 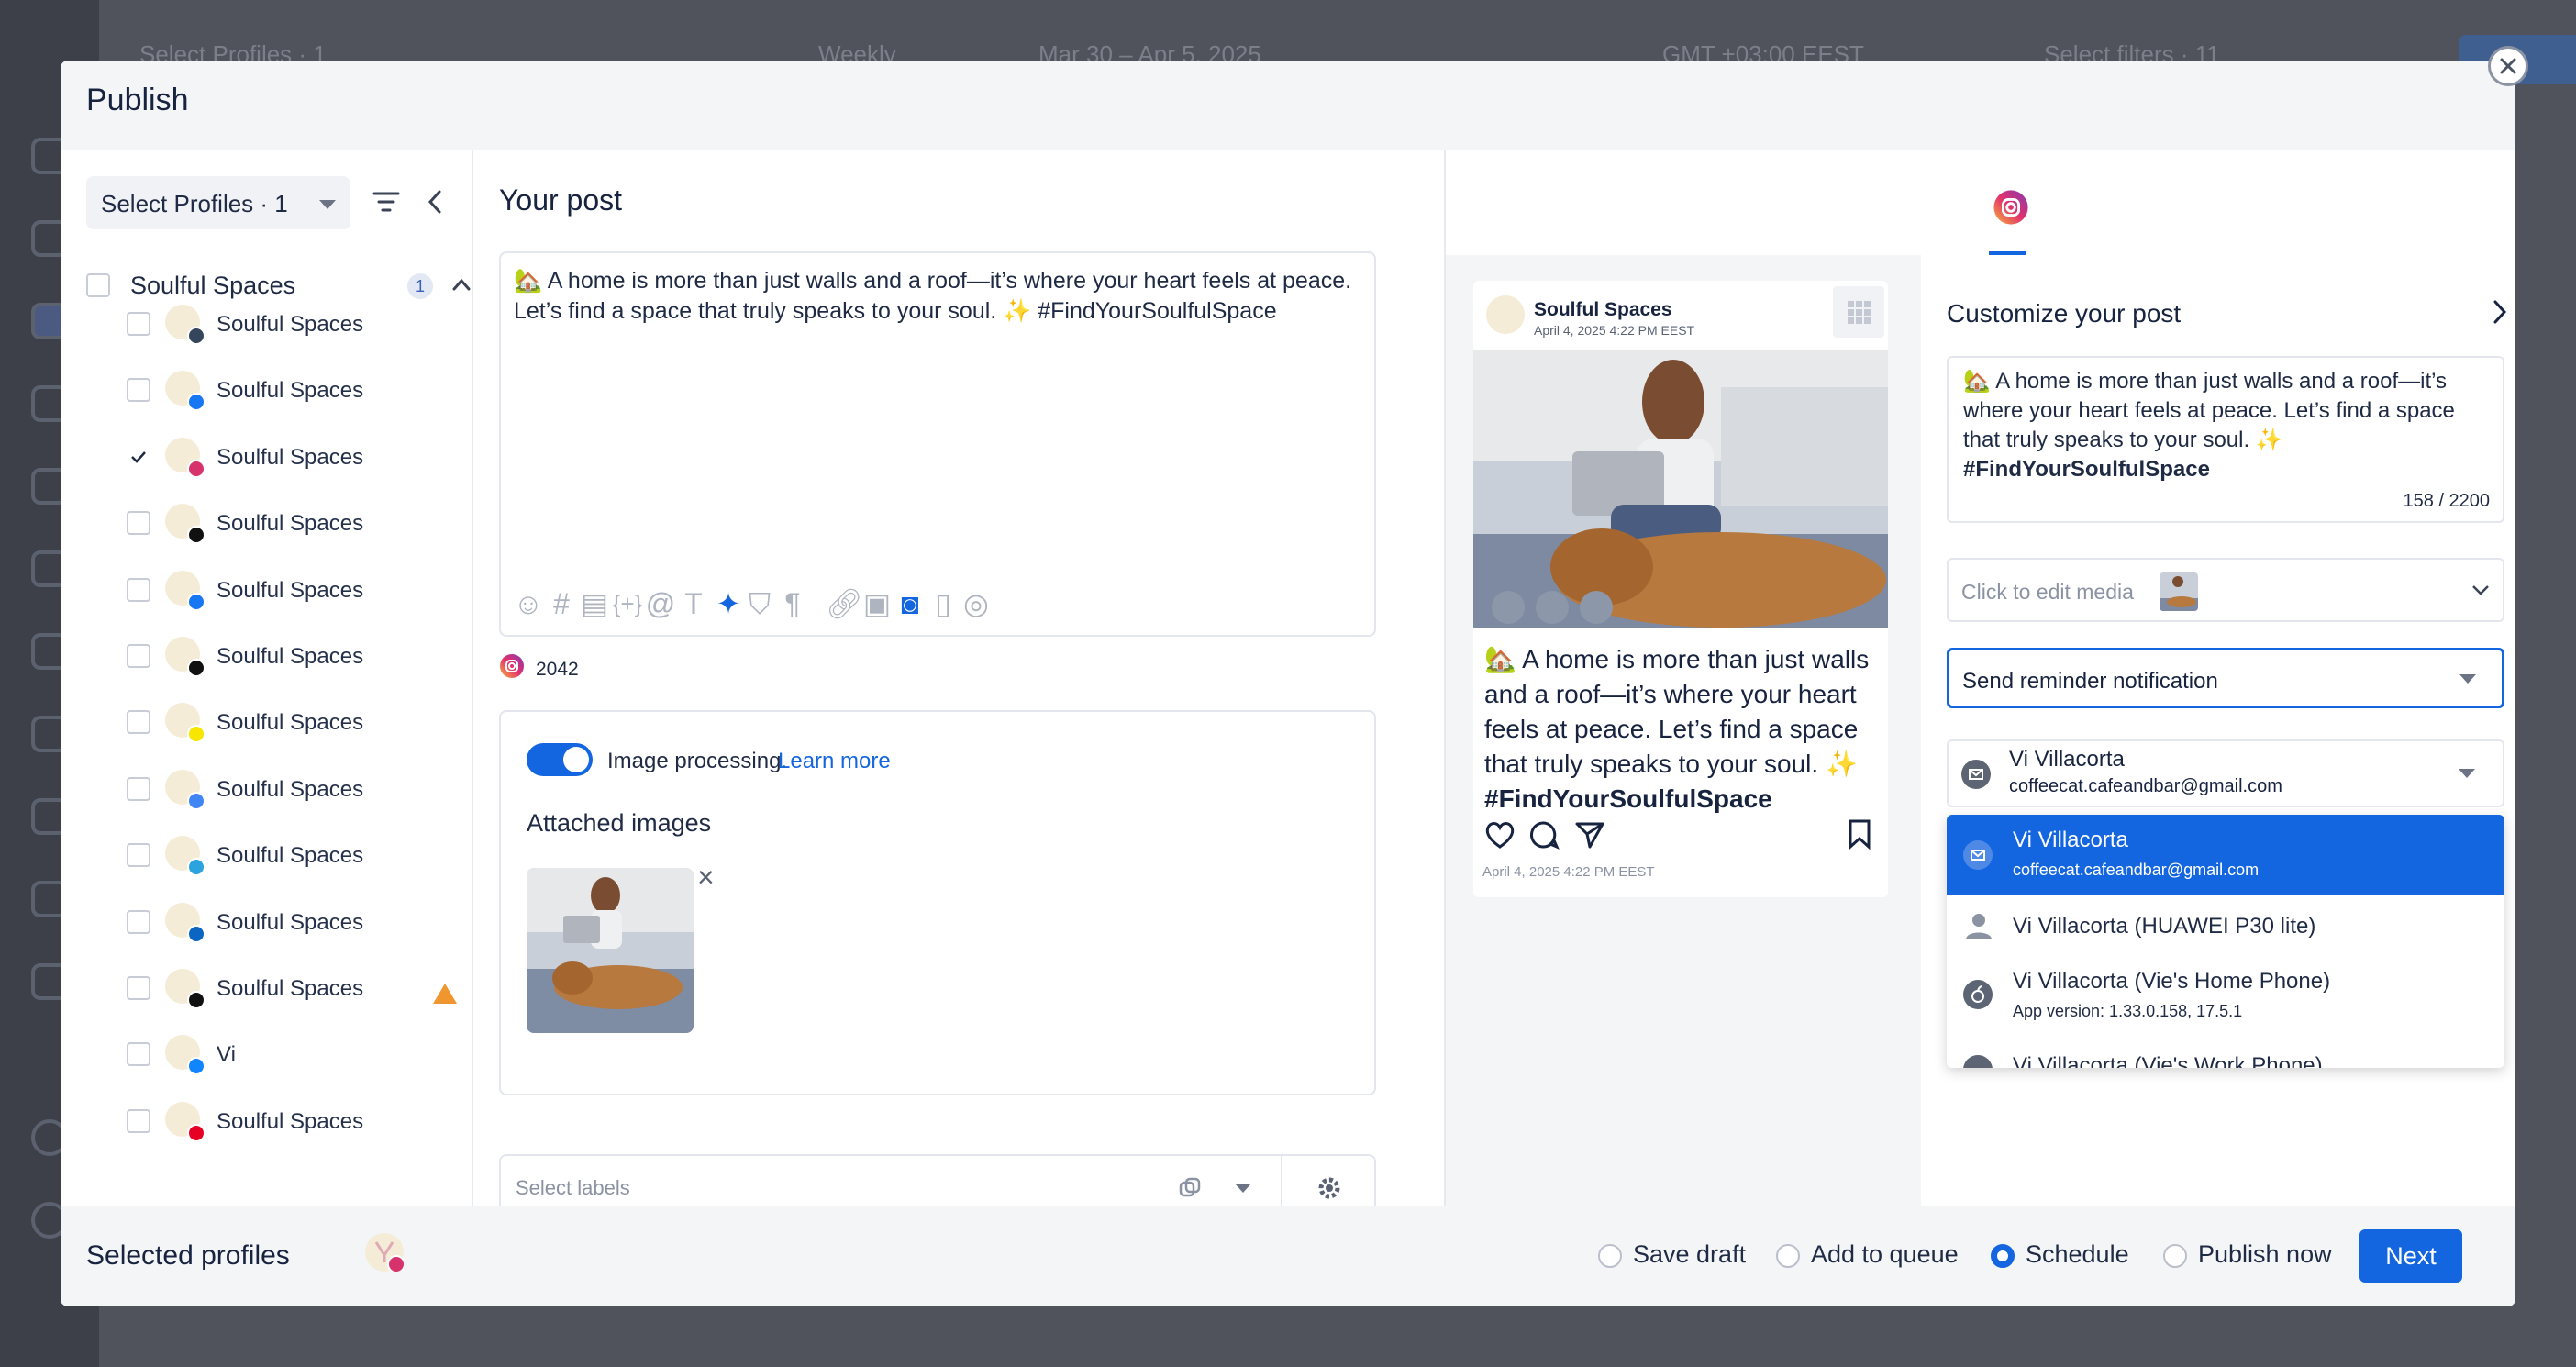 I want to click on attached-image-thumbnail, so click(x=610, y=951).